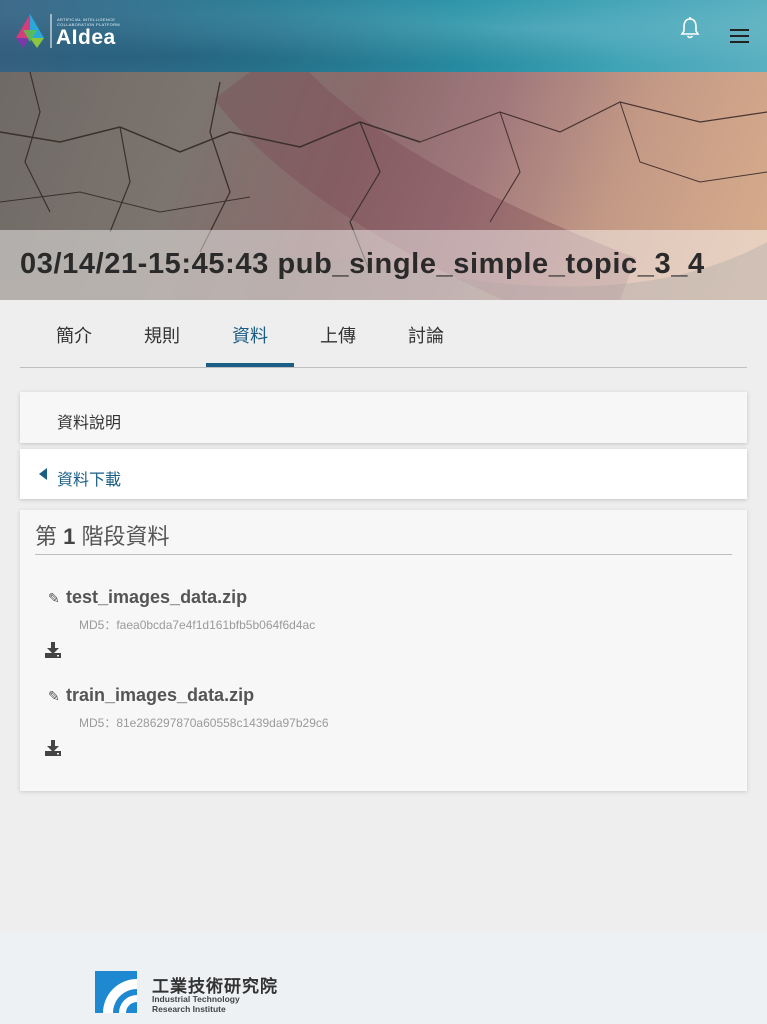  Describe the element at coordinates (383, 554) in the screenshot. I see `divider` at that location.